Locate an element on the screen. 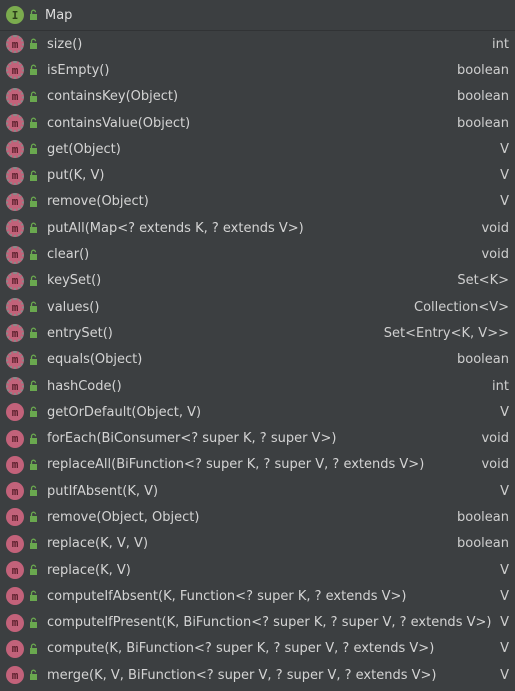  member-row: m keySet() Set<K> is located at coordinates (257, 281).